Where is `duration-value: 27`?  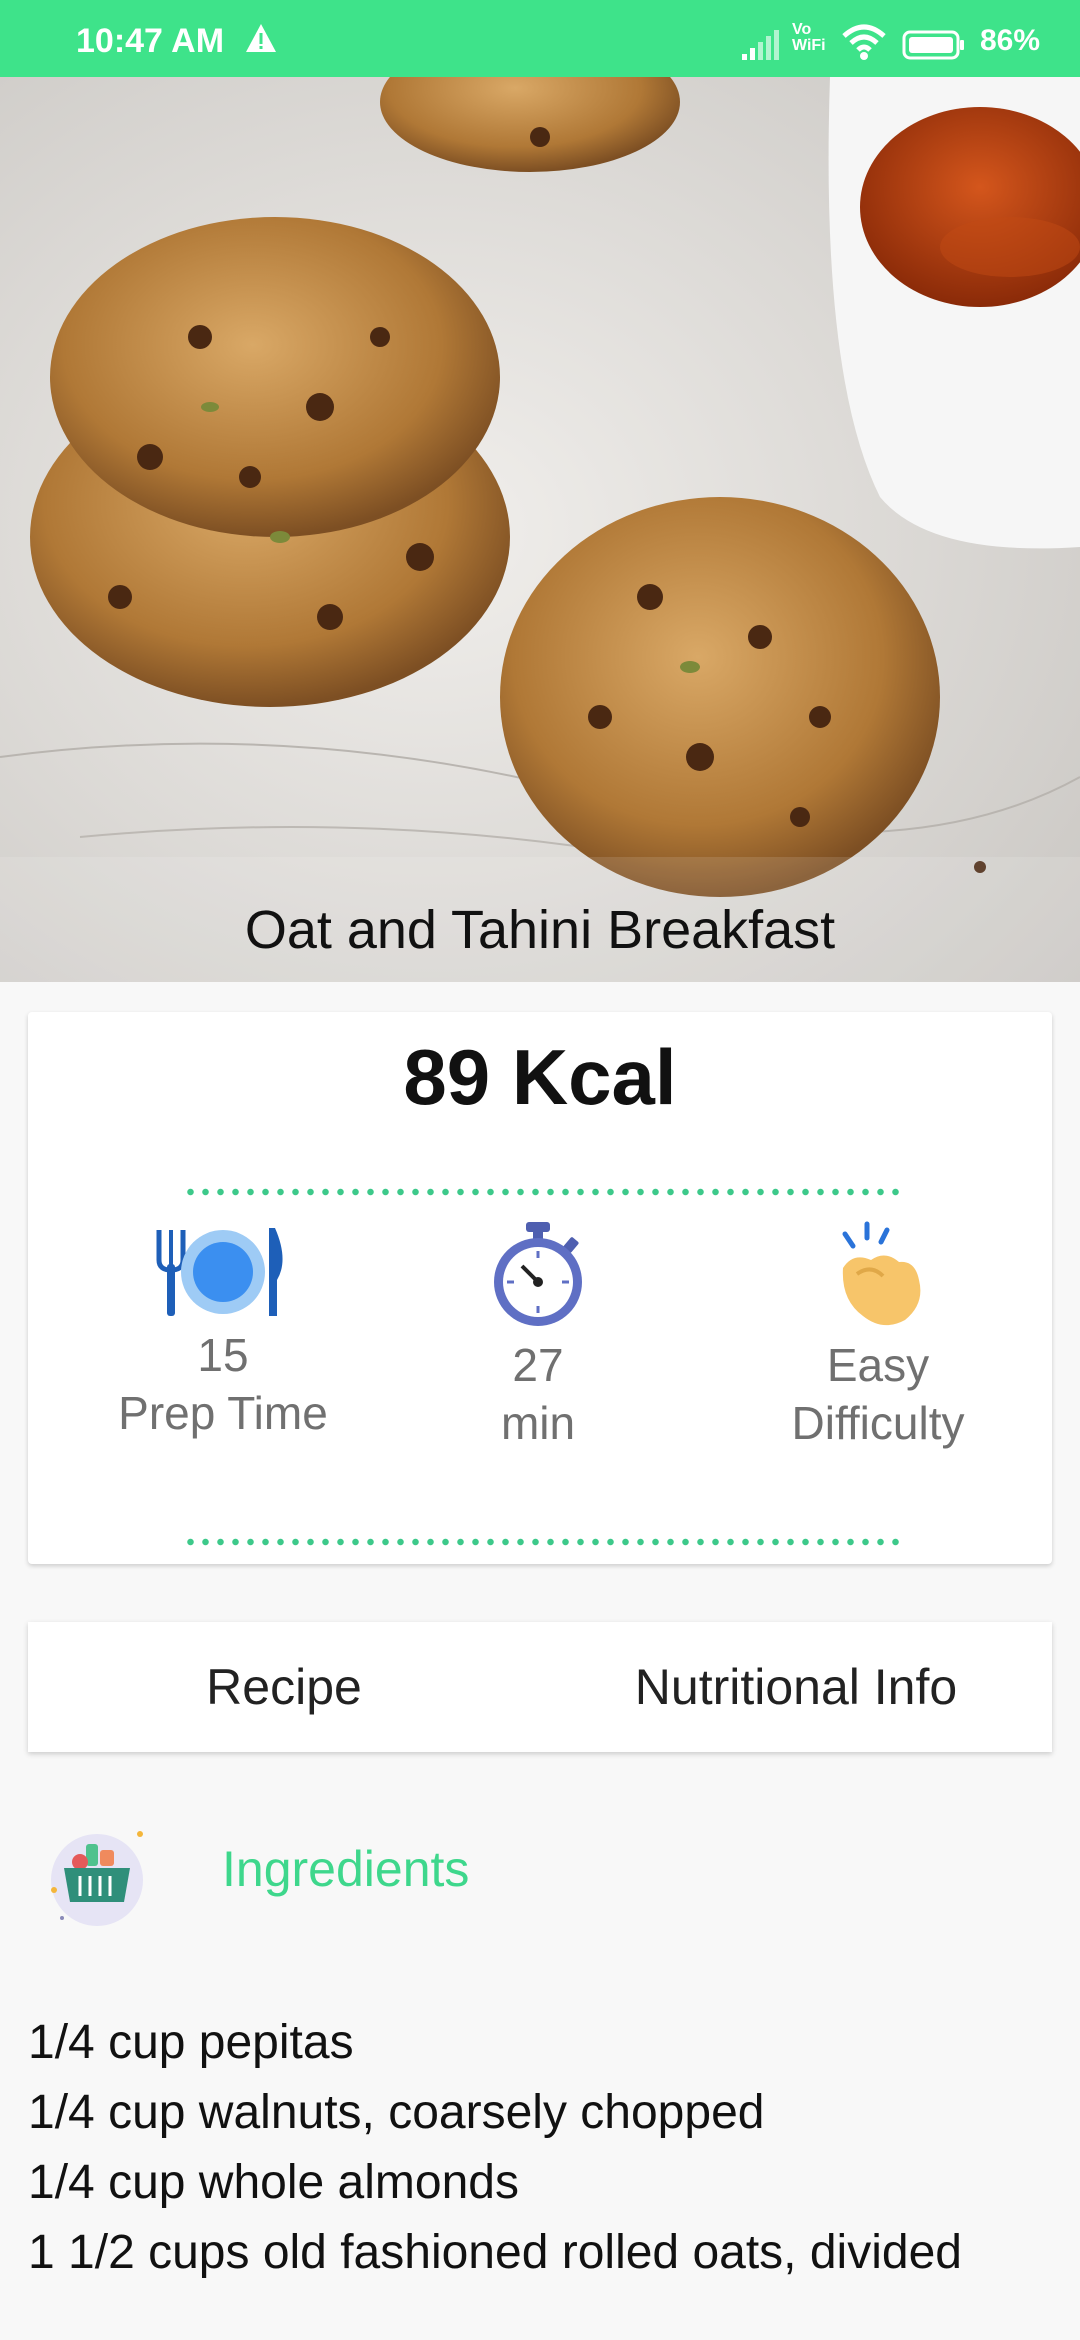 duration-value: 27 is located at coordinates (538, 1365).